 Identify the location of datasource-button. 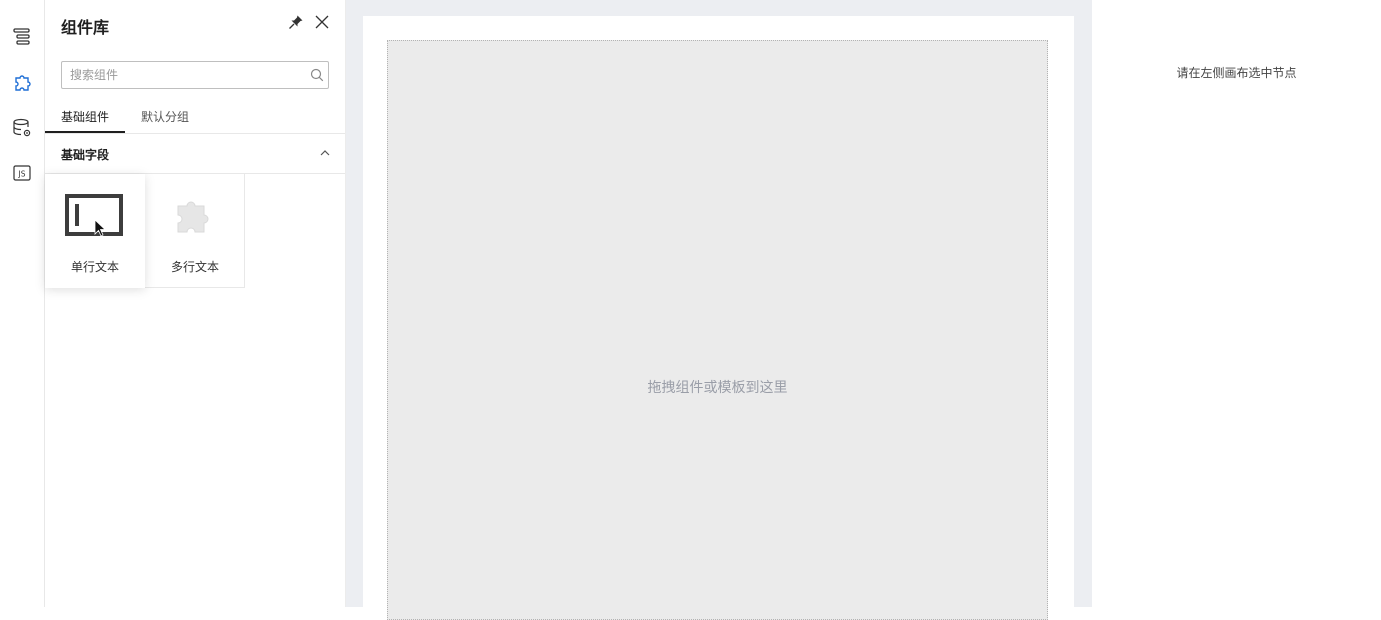
(22, 128).